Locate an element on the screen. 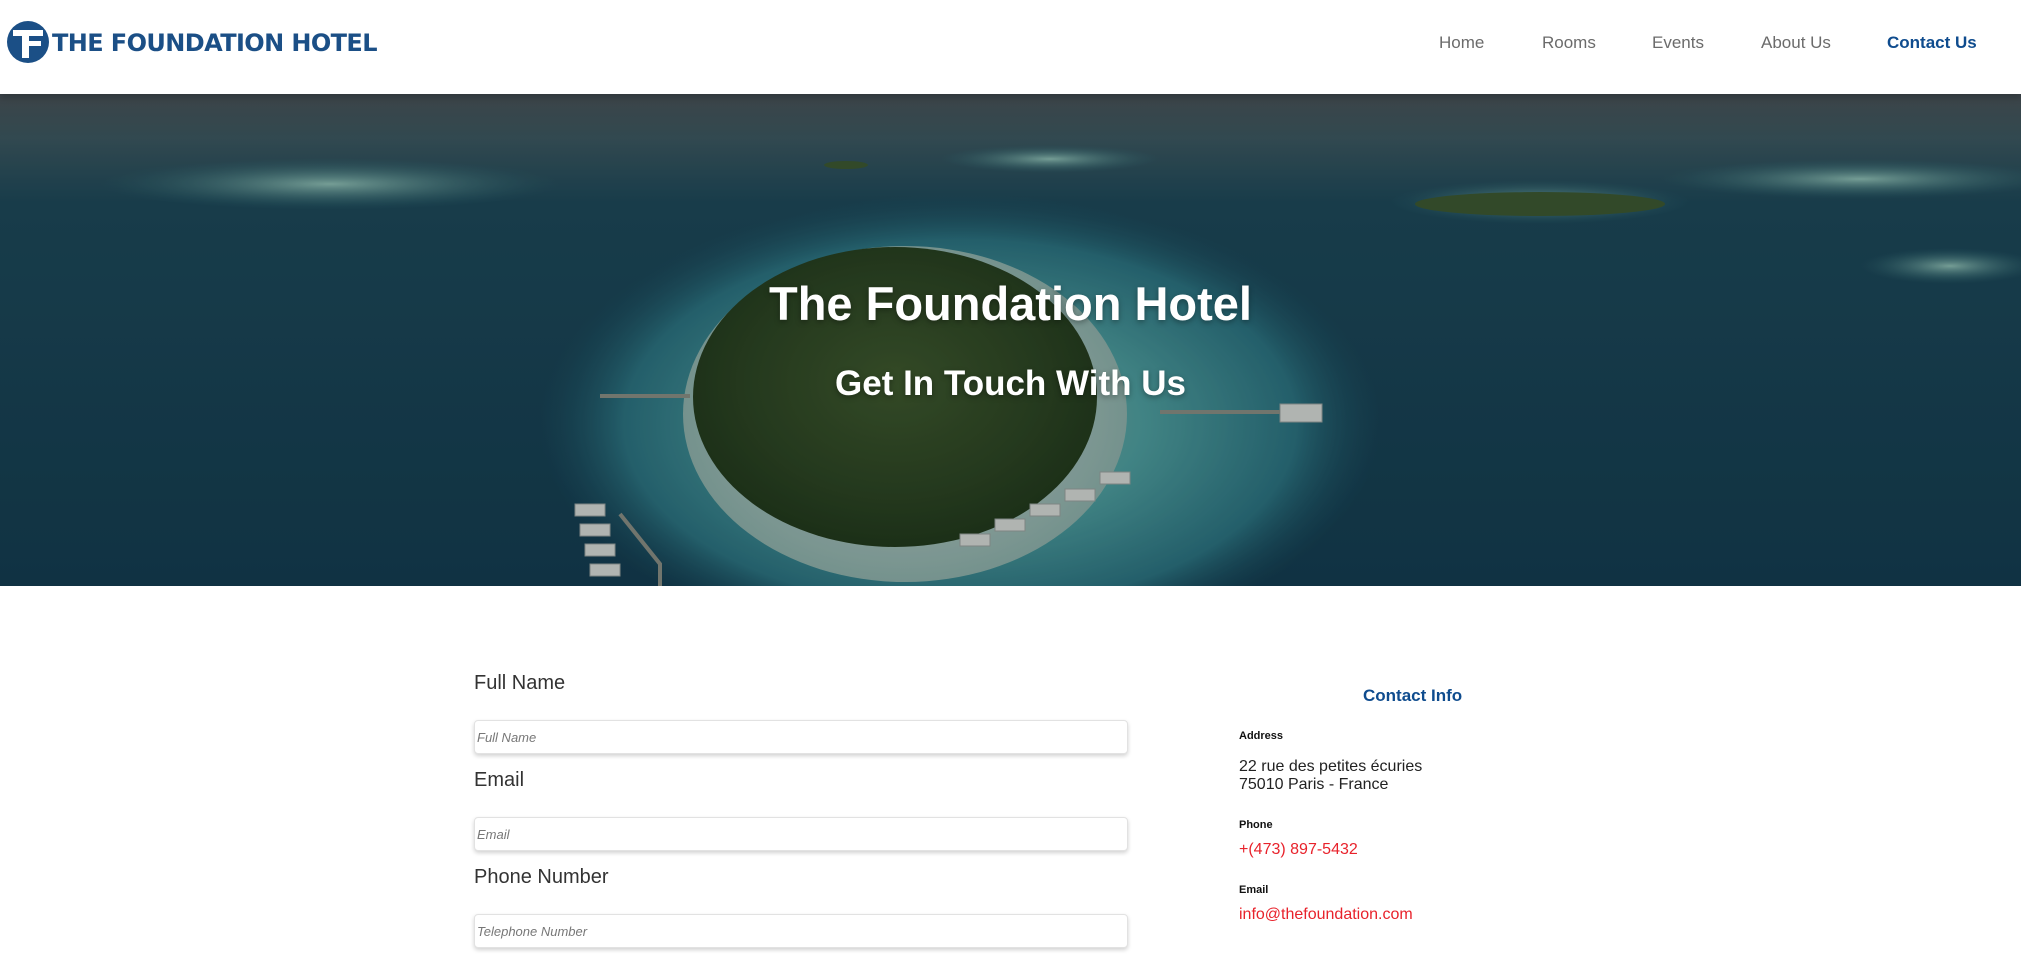 Image resolution: width=2021 pixels, height=970 pixels. contact-info-heading: Contact Info is located at coordinates (1413, 695).